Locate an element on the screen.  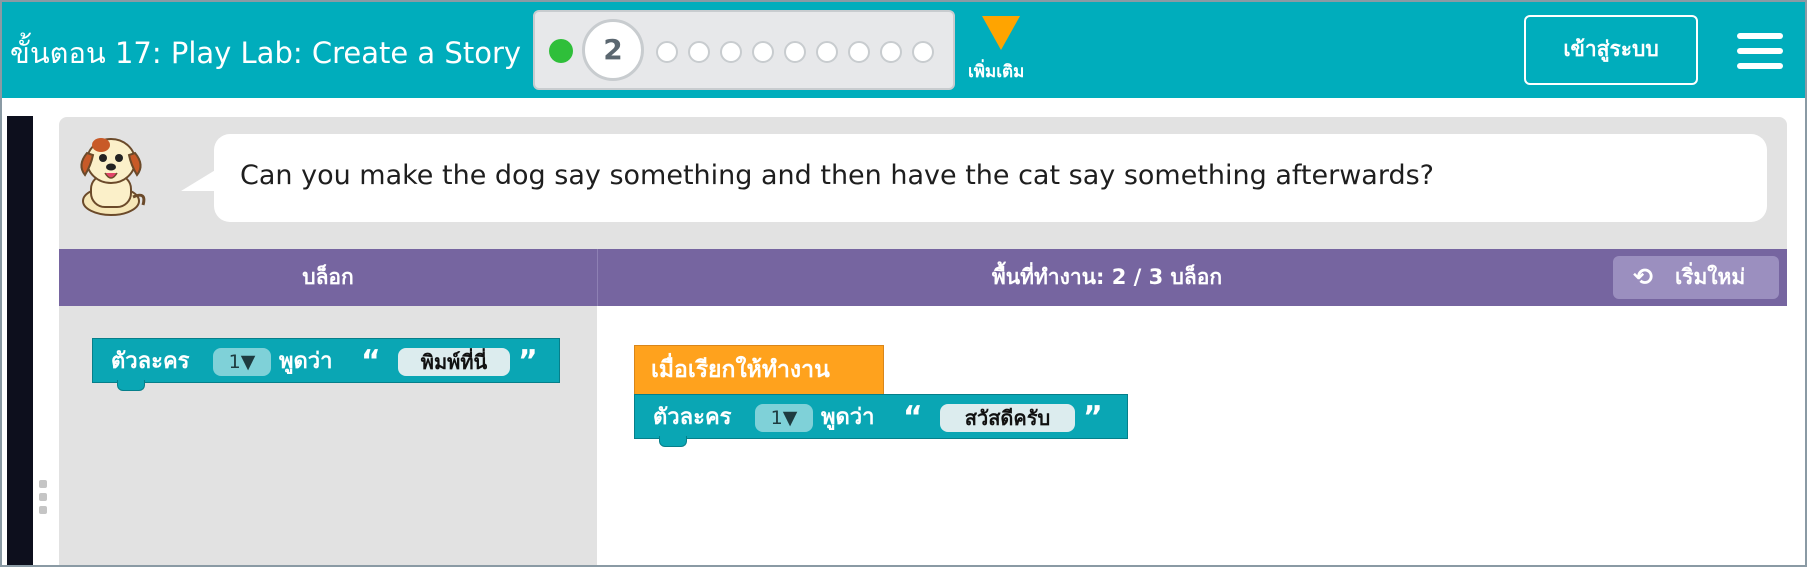
sign-in-button: เข้าสู่ระบบ is located at coordinates (1611, 50).